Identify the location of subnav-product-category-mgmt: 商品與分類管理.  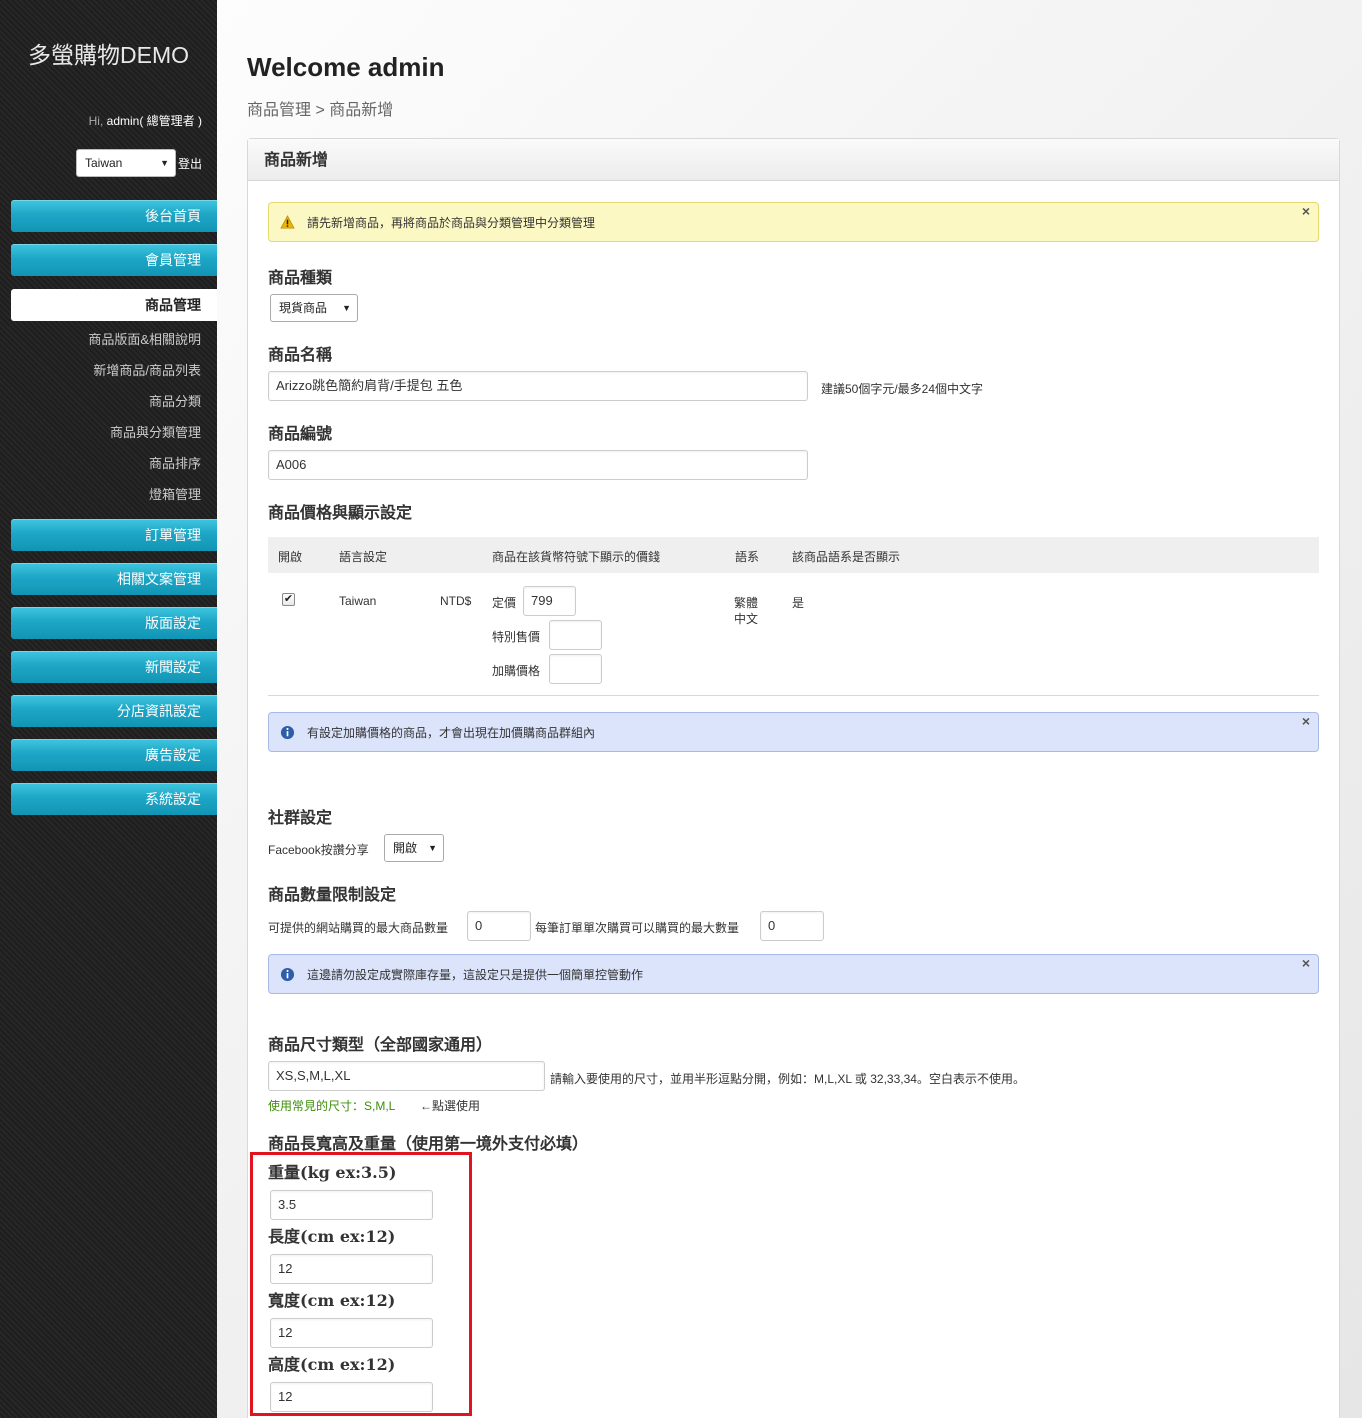
(155, 431).